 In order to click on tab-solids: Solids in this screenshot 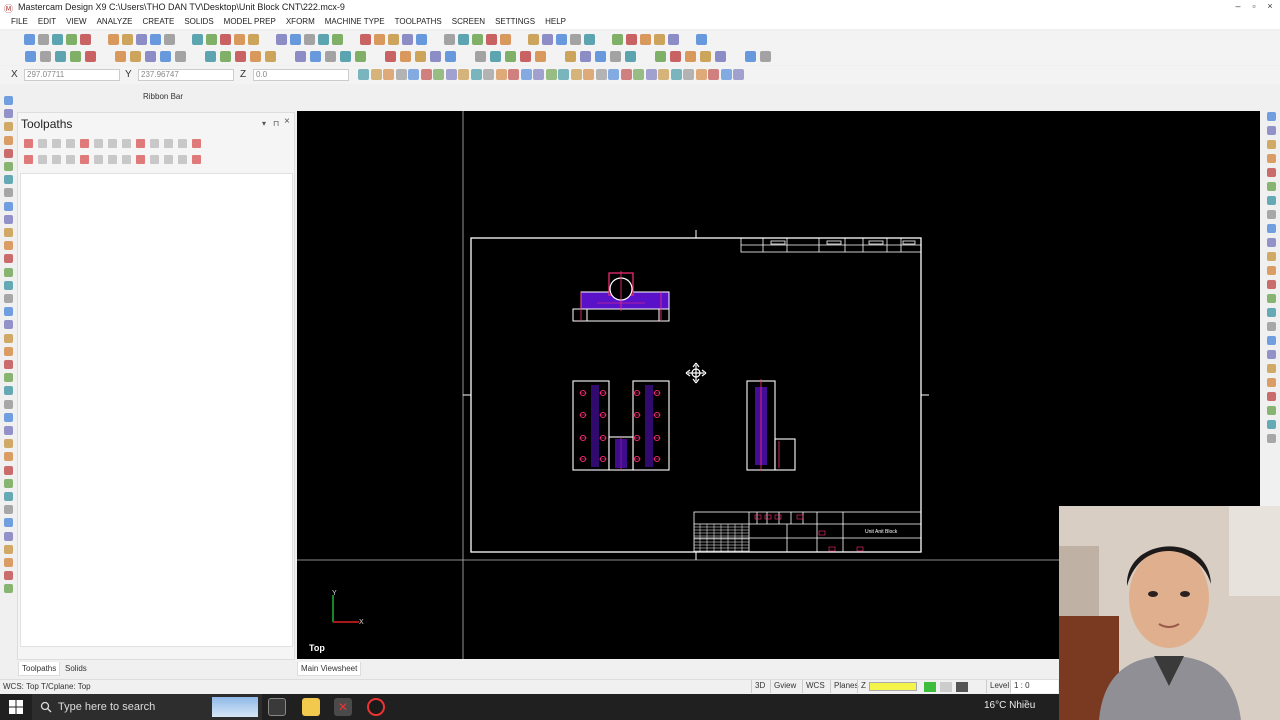, I will do `click(76, 668)`.